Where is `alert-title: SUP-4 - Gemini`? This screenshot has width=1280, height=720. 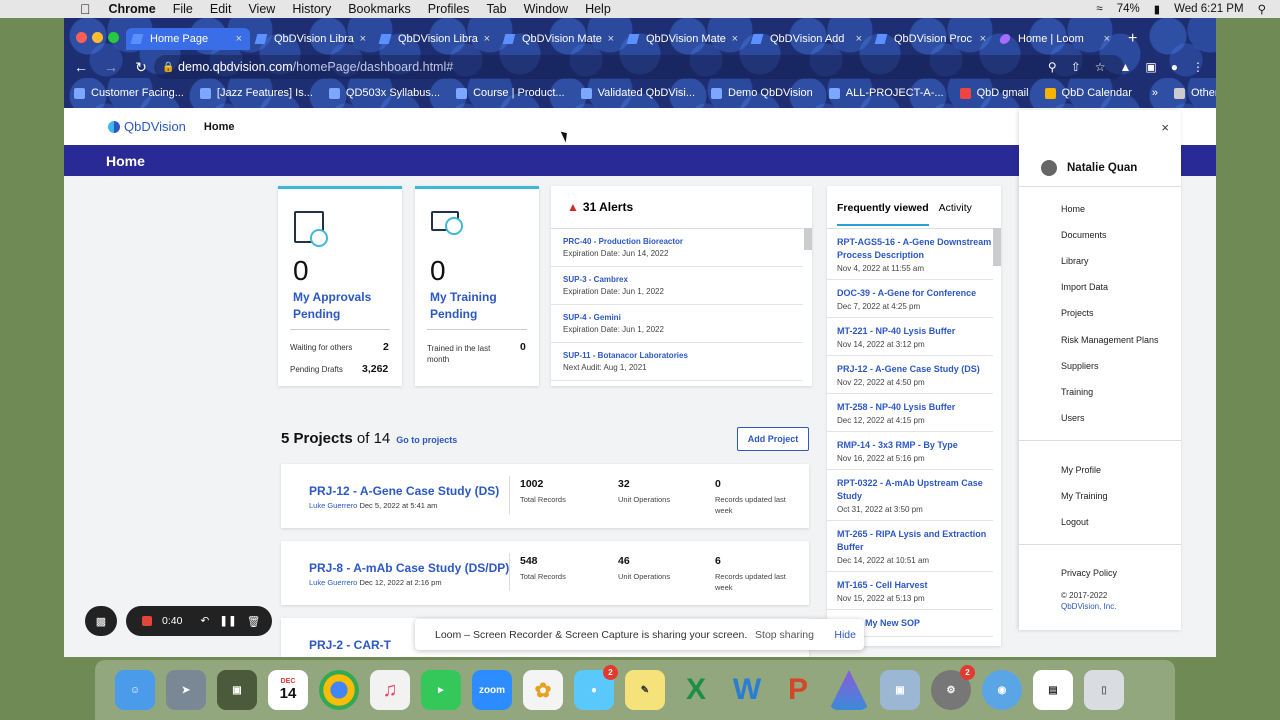 alert-title: SUP-4 - Gemini is located at coordinates (683, 317).